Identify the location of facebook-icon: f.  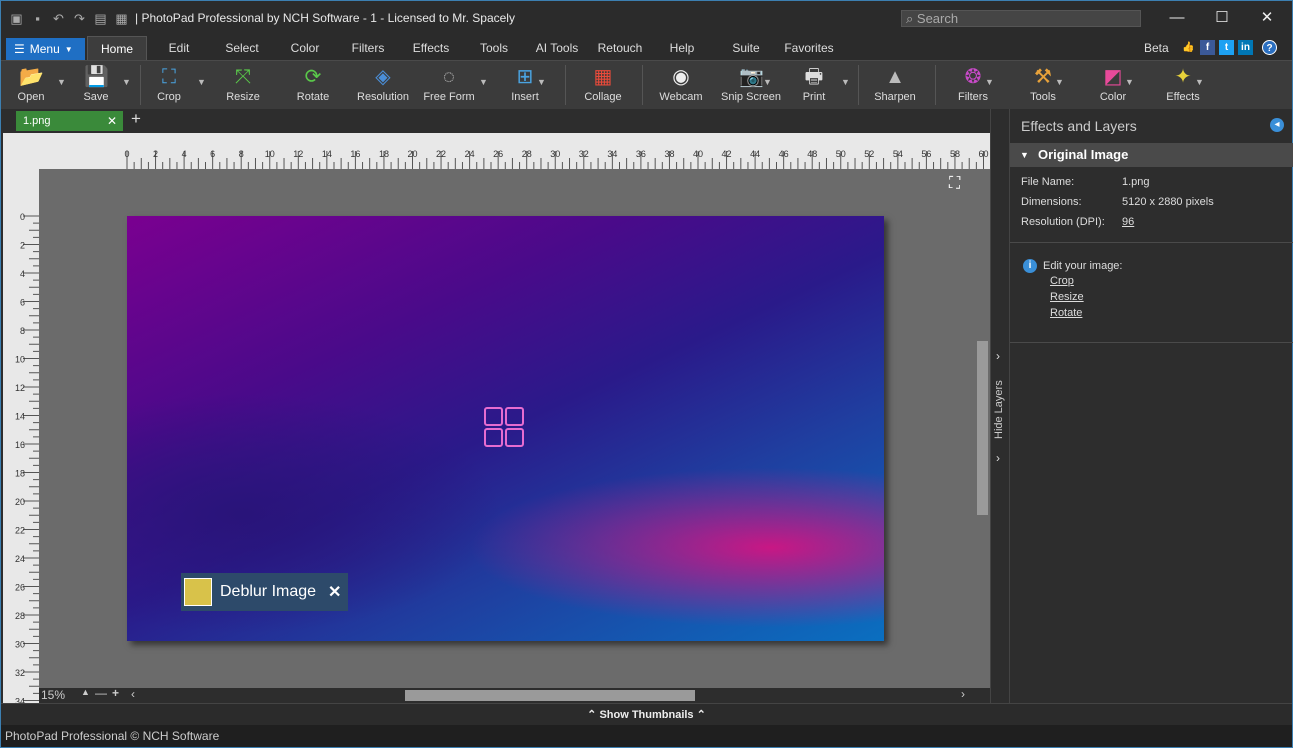
(1207, 47).